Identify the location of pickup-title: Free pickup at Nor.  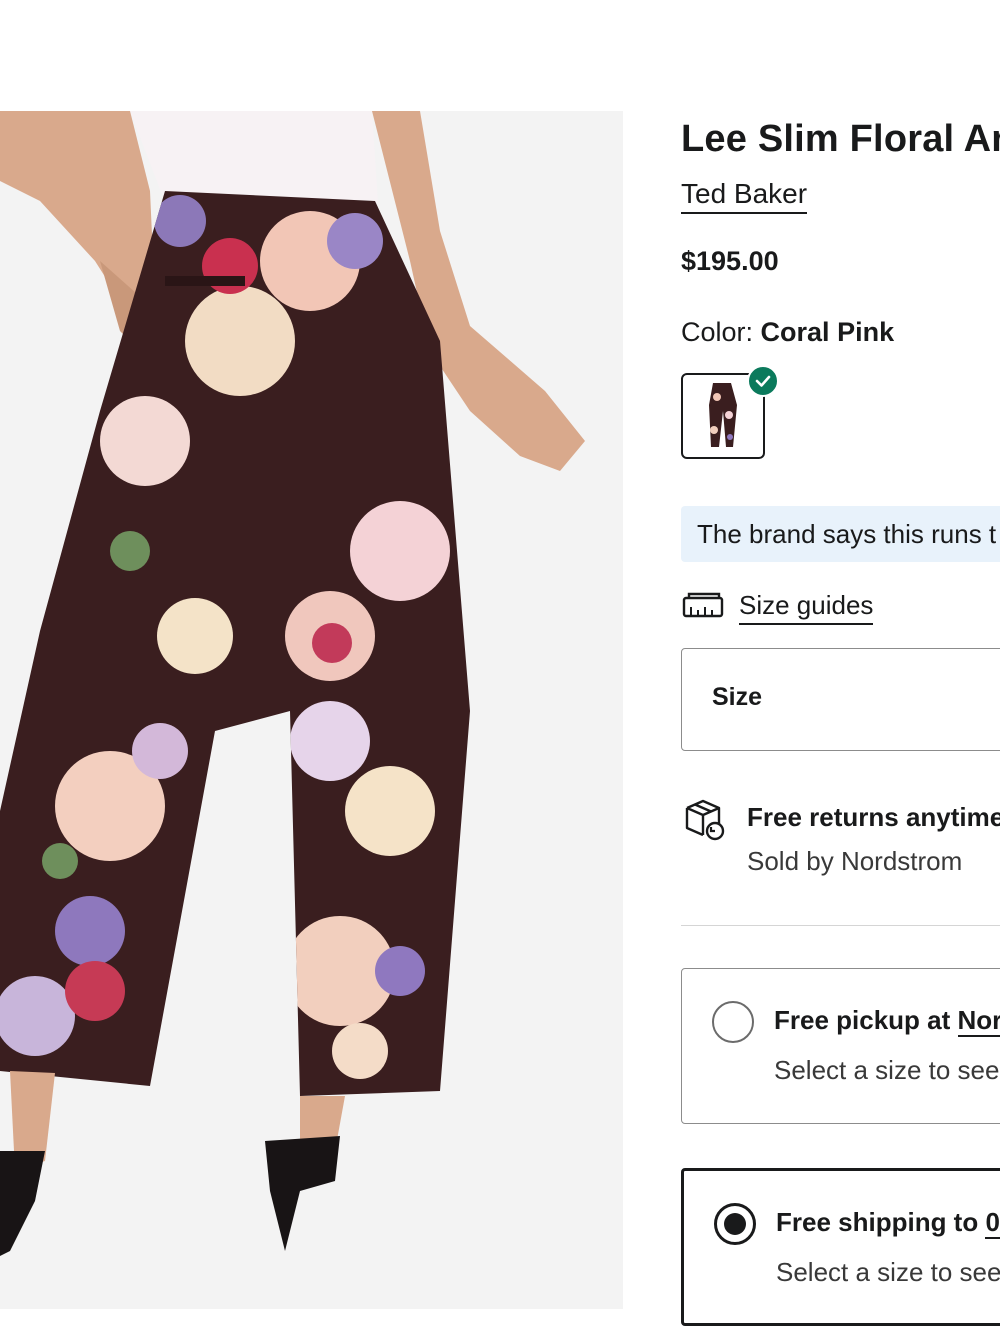
(887, 1021).